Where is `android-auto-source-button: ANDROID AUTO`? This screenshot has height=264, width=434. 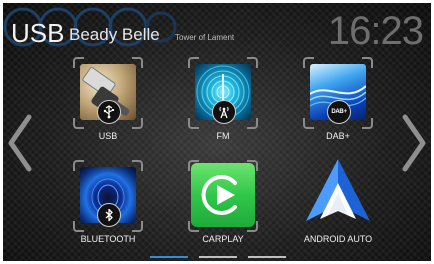
android-auto-source-button: ANDROID AUTO is located at coordinates (338, 204).